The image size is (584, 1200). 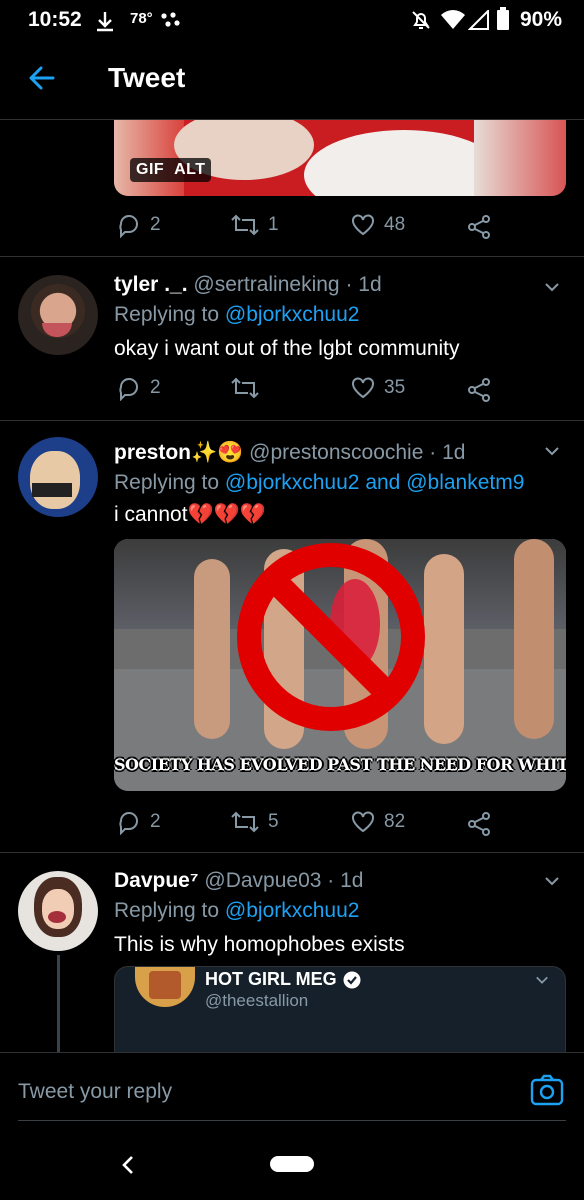 I want to click on status-battery: 90%, so click(x=541, y=19).